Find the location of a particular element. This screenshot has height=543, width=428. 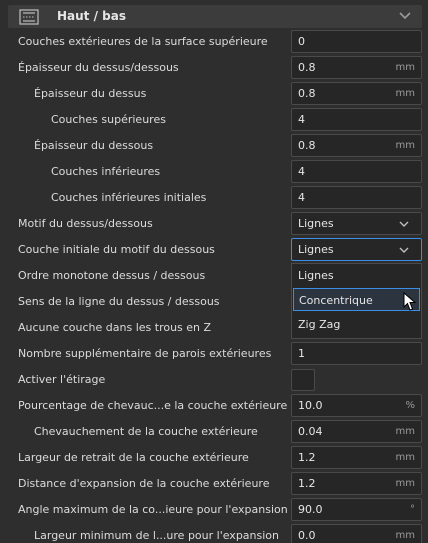

setting-label: Épaisseur du dessus is located at coordinates (90, 93).